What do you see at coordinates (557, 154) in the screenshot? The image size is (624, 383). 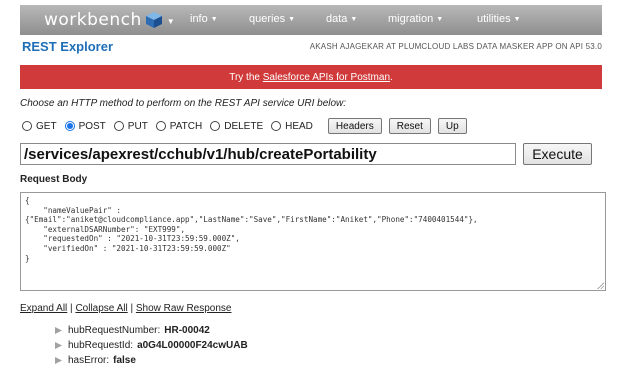 I see `execute-button: Execute` at bounding box center [557, 154].